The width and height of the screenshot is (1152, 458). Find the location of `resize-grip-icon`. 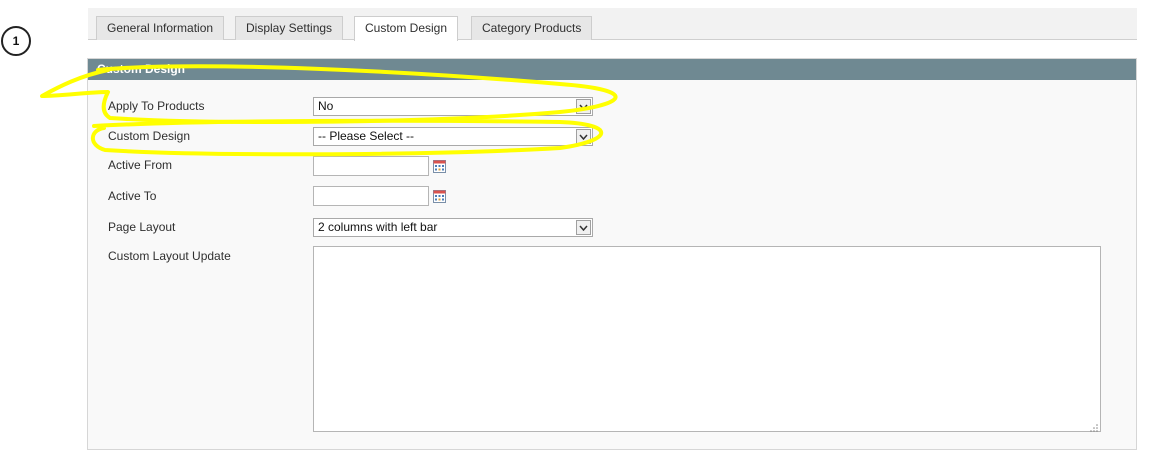

resize-grip-icon is located at coordinates (1094, 426).